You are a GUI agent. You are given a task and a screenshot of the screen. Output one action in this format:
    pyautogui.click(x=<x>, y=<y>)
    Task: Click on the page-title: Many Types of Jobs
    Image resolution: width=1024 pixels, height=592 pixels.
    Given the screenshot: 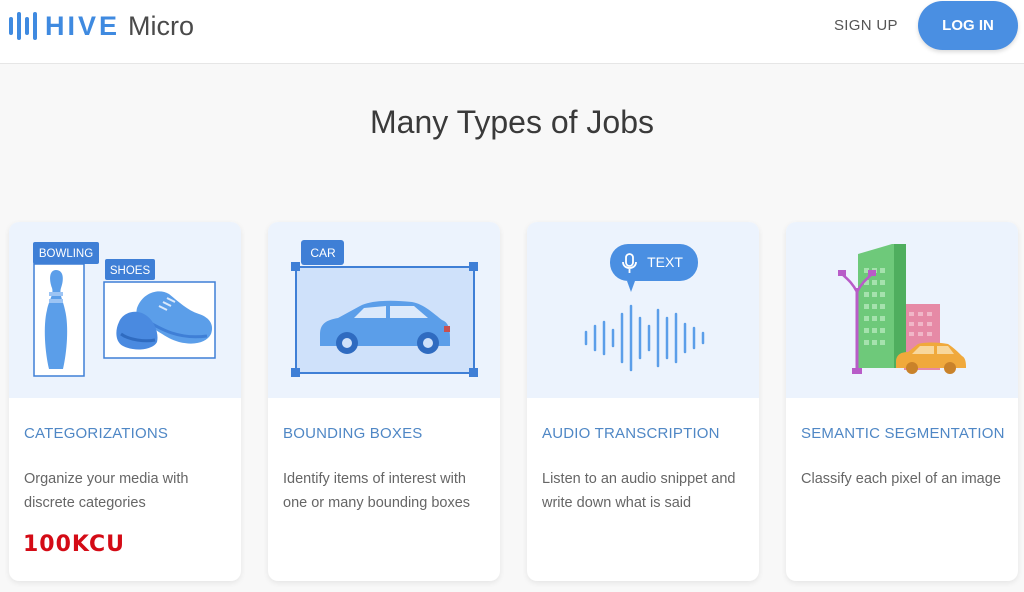 What is the action you would take?
    pyautogui.click(x=512, y=122)
    